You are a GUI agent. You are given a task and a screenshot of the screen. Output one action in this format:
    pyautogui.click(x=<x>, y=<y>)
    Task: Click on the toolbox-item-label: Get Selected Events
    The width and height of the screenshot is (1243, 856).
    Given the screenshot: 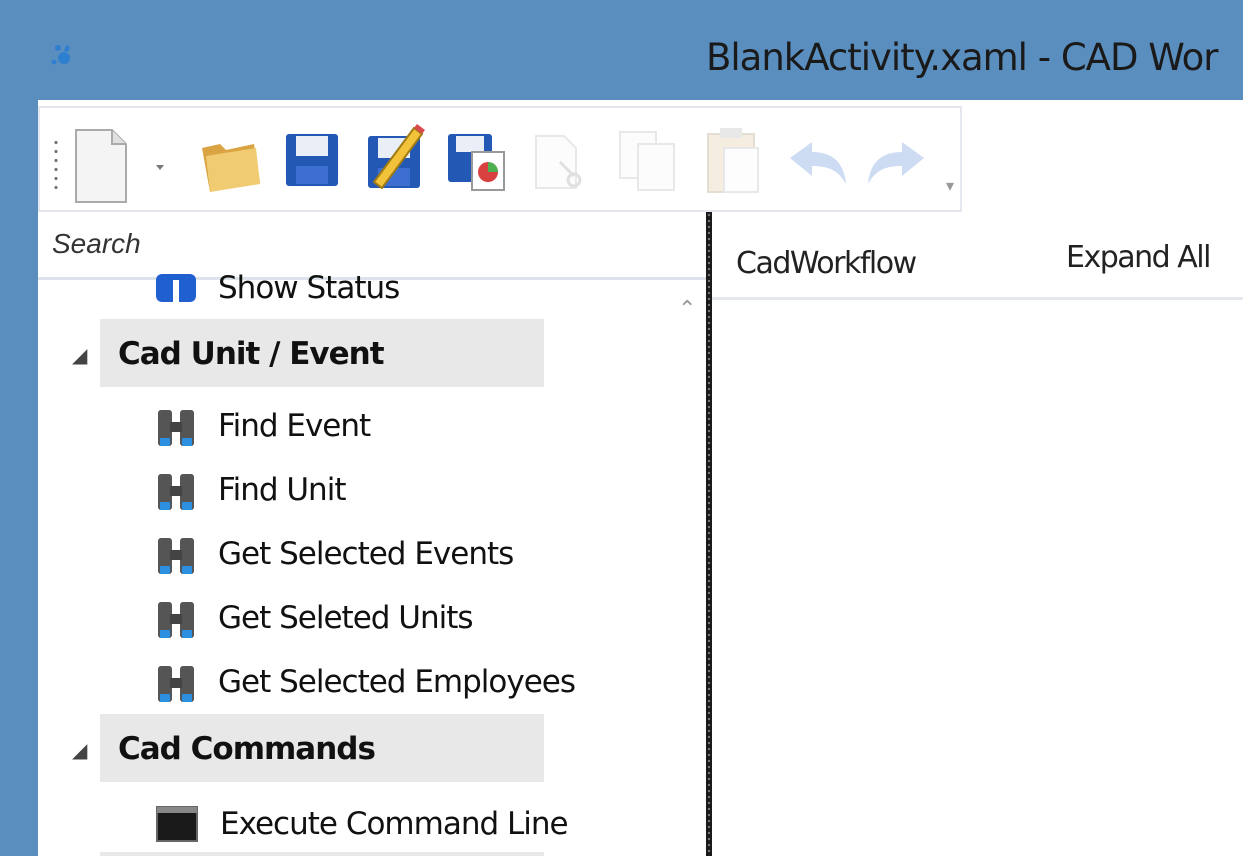 What is the action you would take?
    pyautogui.click(x=366, y=554)
    